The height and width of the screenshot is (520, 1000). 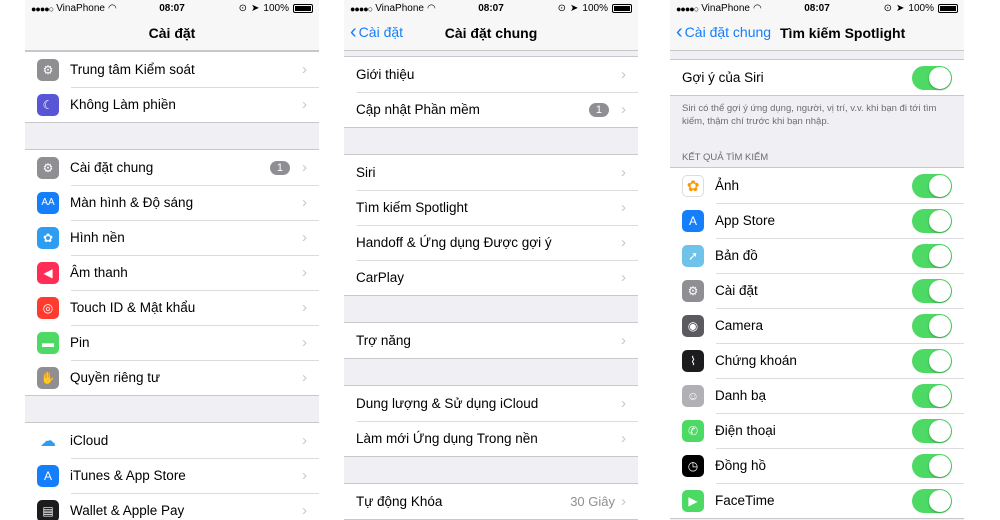 I want to click on general-item-label: Siri, so click(x=366, y=172).